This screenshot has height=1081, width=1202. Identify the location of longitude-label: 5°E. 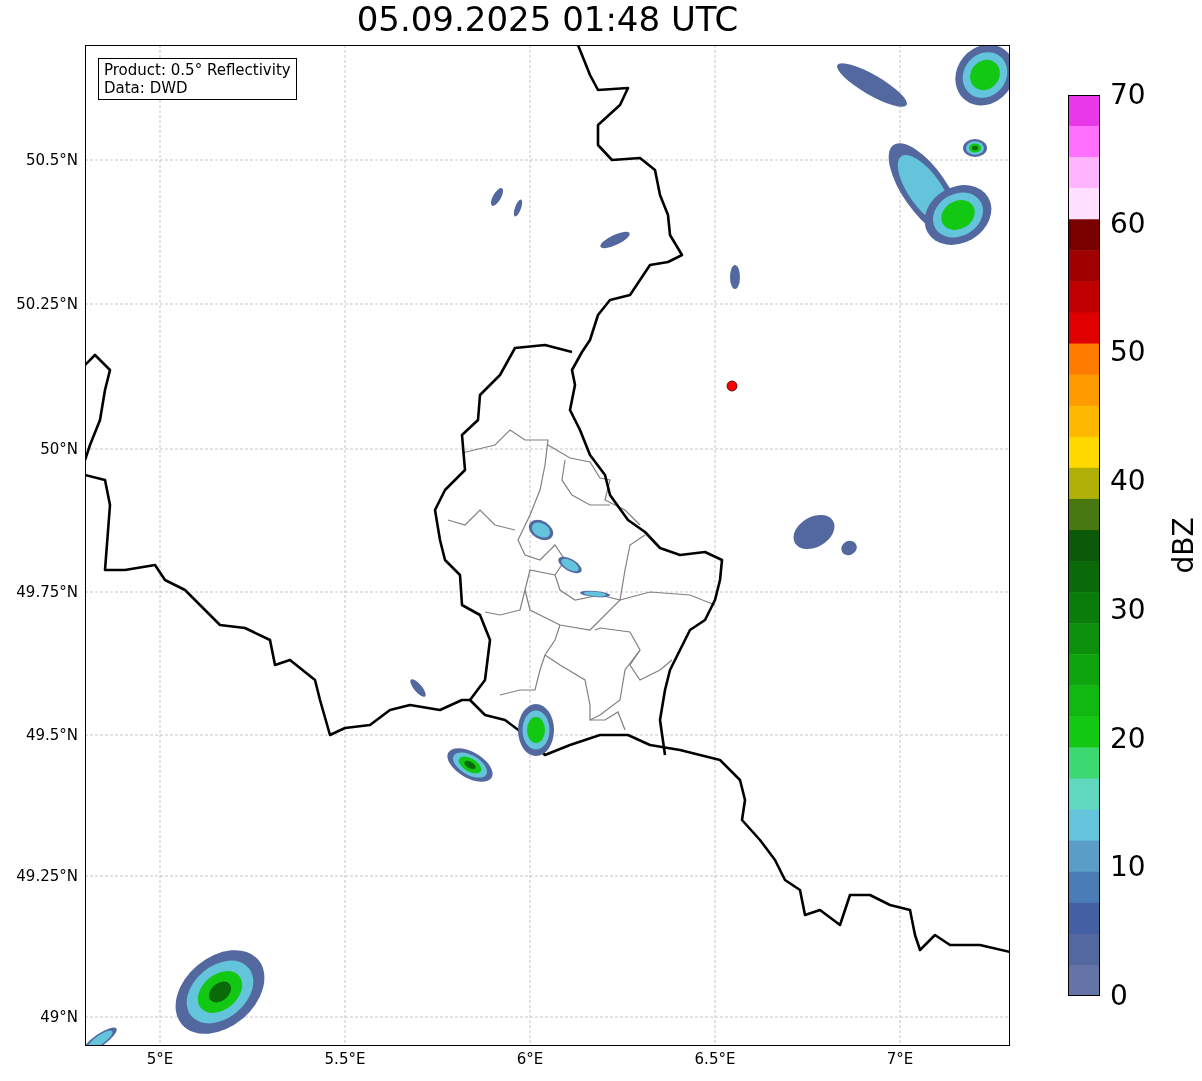
(160, 1059).